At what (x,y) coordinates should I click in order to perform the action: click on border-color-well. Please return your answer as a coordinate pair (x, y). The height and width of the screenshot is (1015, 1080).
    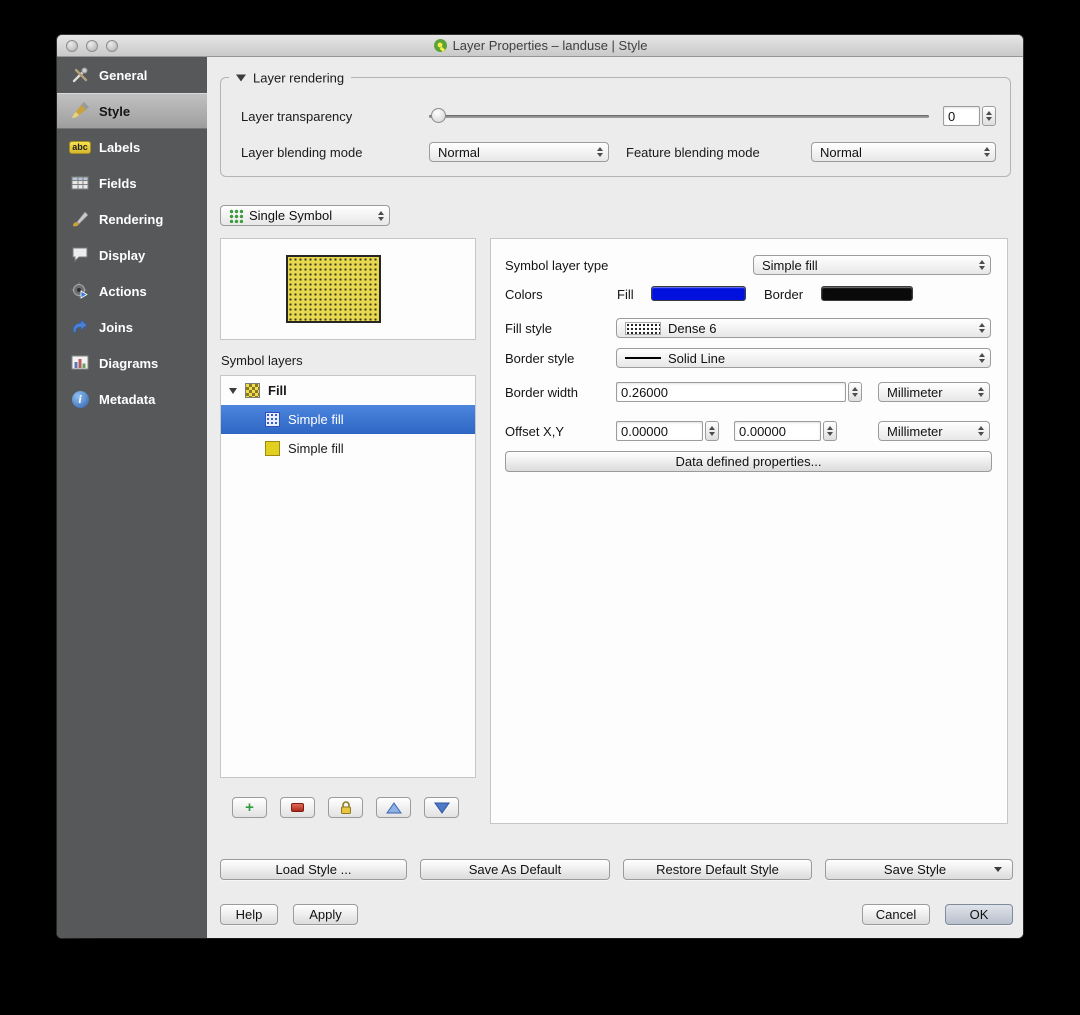
    Looking at the image, I should click on (867, 293).